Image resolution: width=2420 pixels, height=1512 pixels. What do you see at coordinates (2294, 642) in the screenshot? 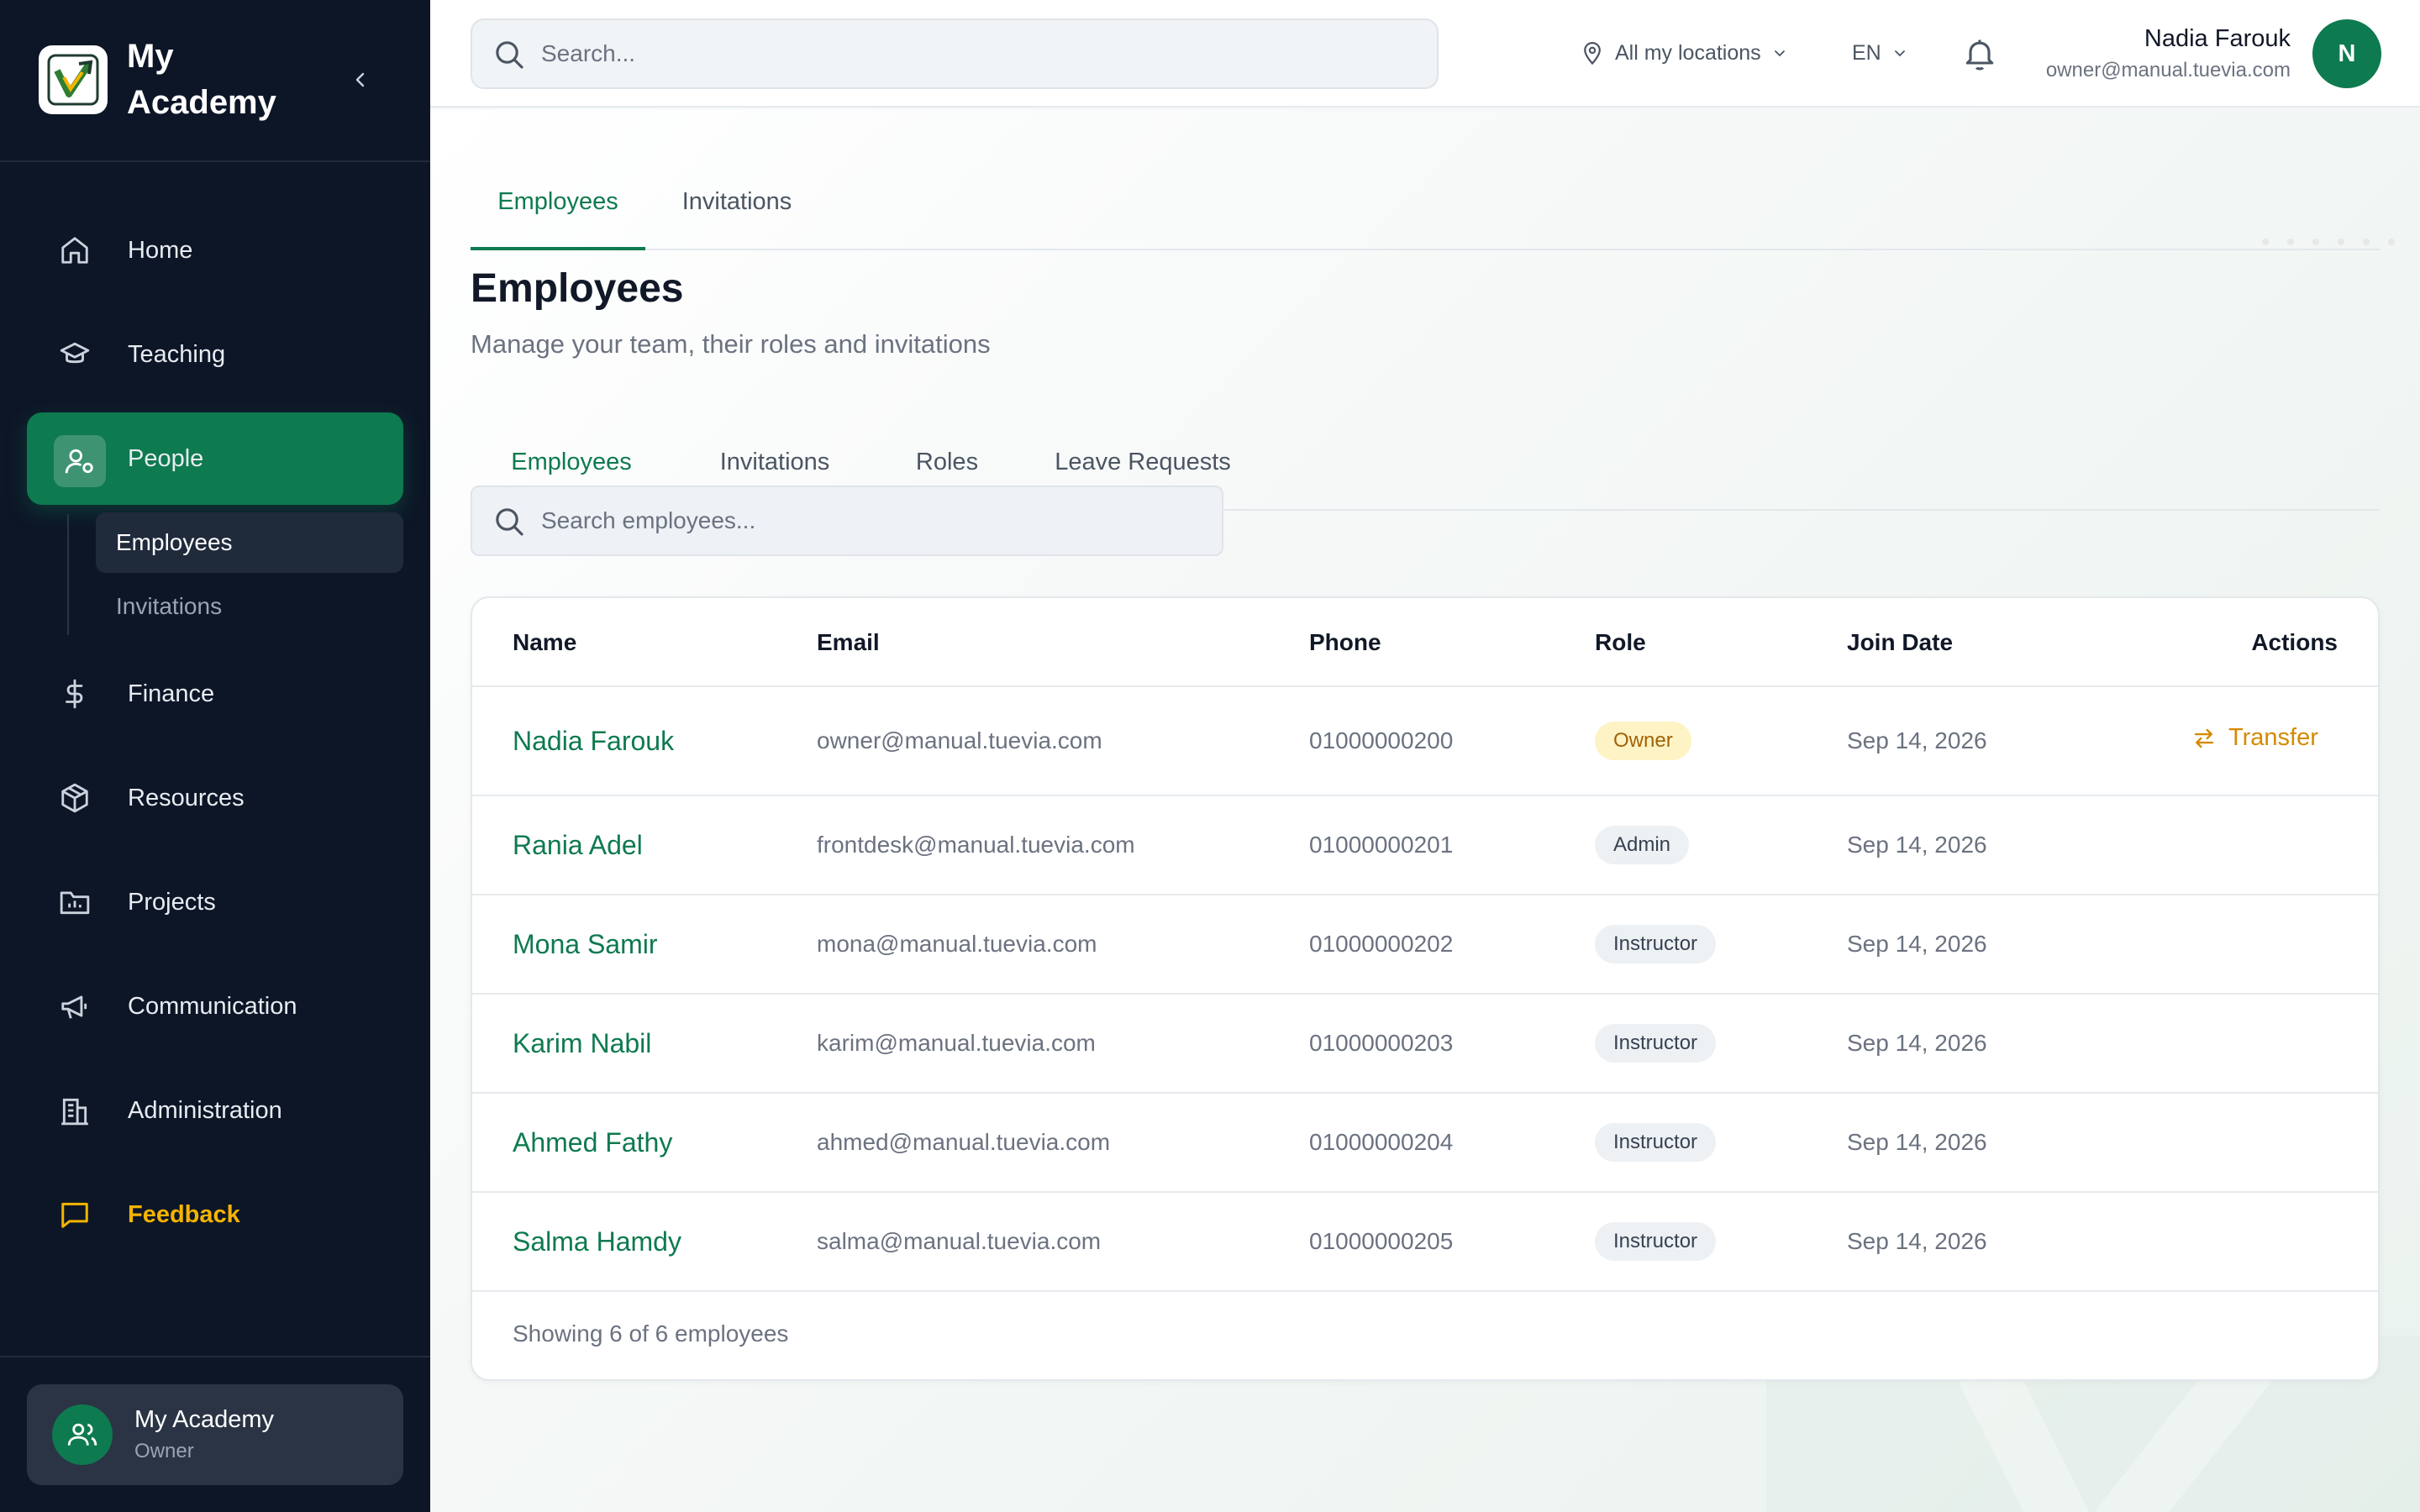
I see `column-header-actions: Actions` at bounding box center [2294, 642].